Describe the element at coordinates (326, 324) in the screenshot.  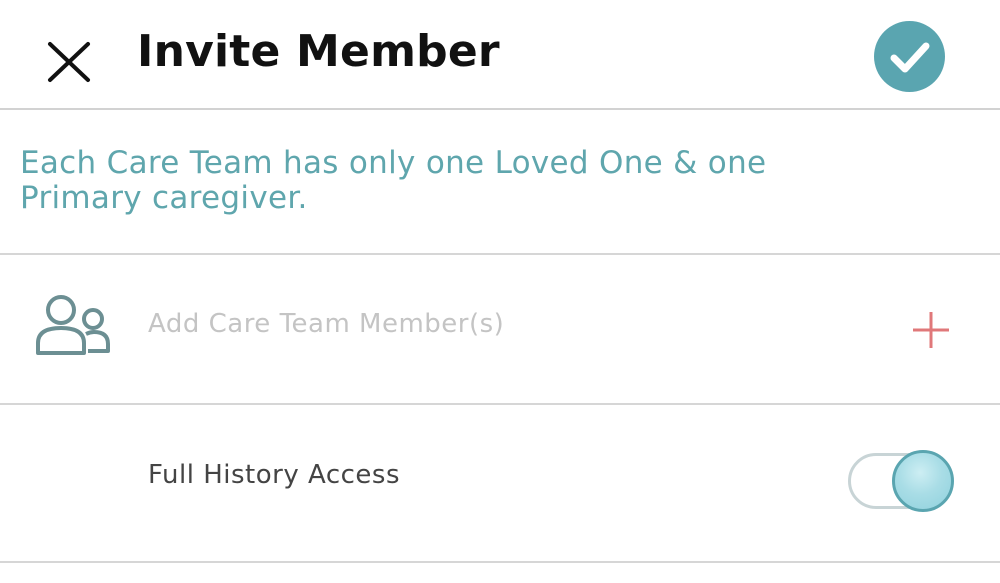
I see `add-member-placeholder: Add Care Team Member(s)` at that location.